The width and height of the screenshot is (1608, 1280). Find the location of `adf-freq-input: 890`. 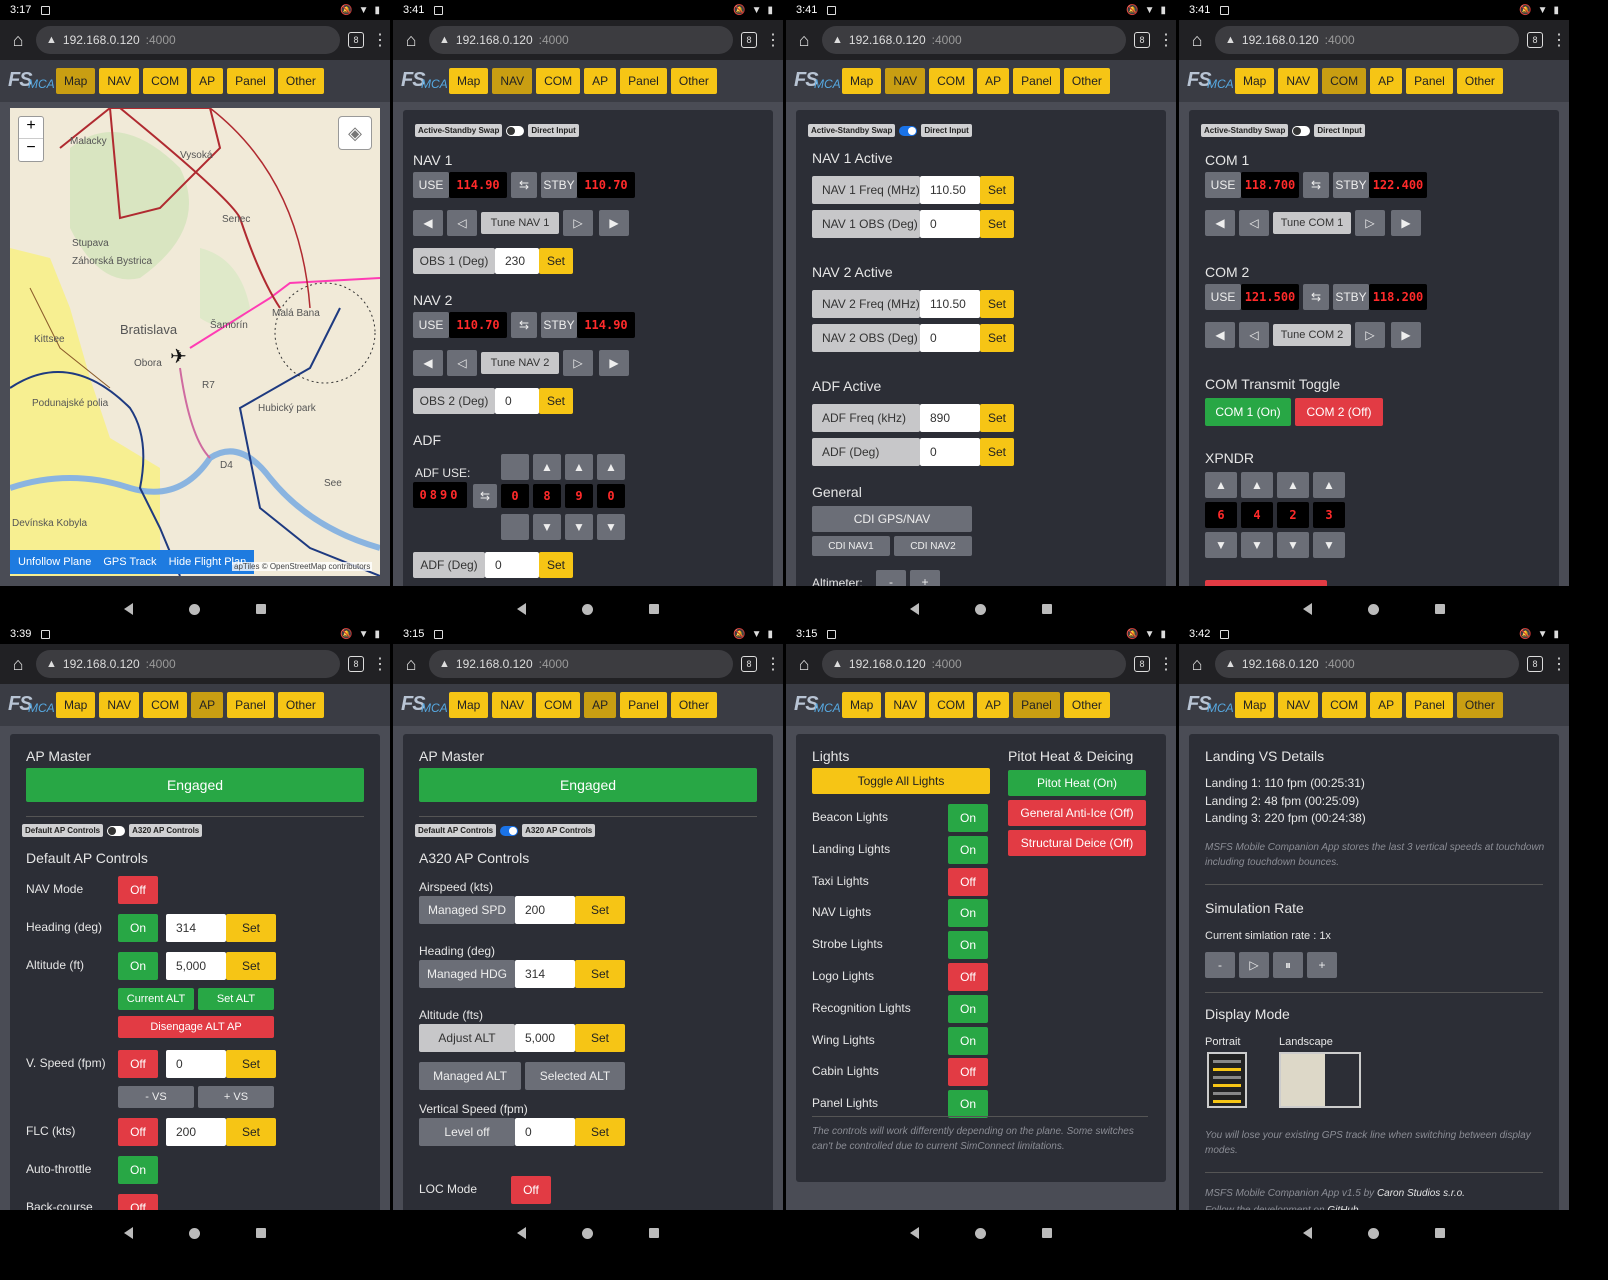

adf-freq-input: 890 is located at coordinates (950, 418).